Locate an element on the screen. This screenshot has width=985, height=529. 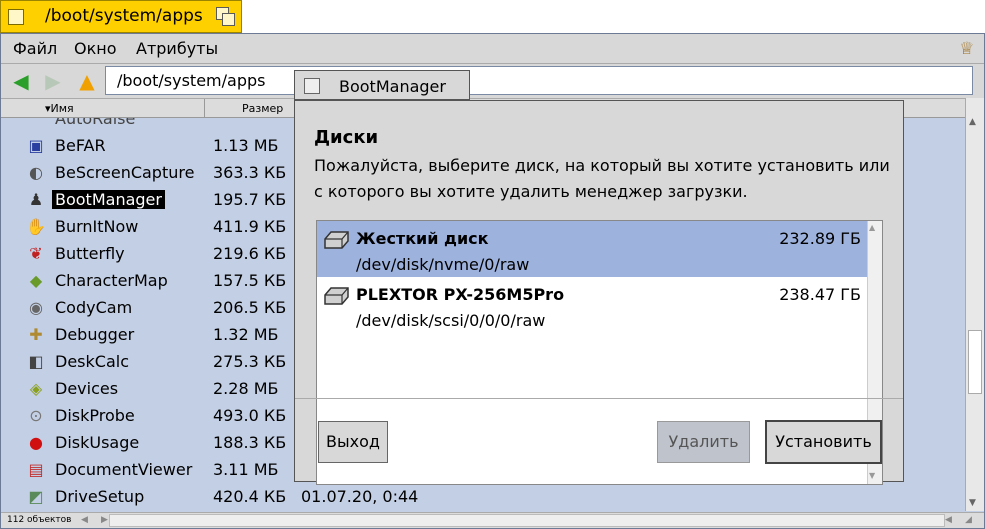
column-name-label: Имя is located at coordinates (62, 108).